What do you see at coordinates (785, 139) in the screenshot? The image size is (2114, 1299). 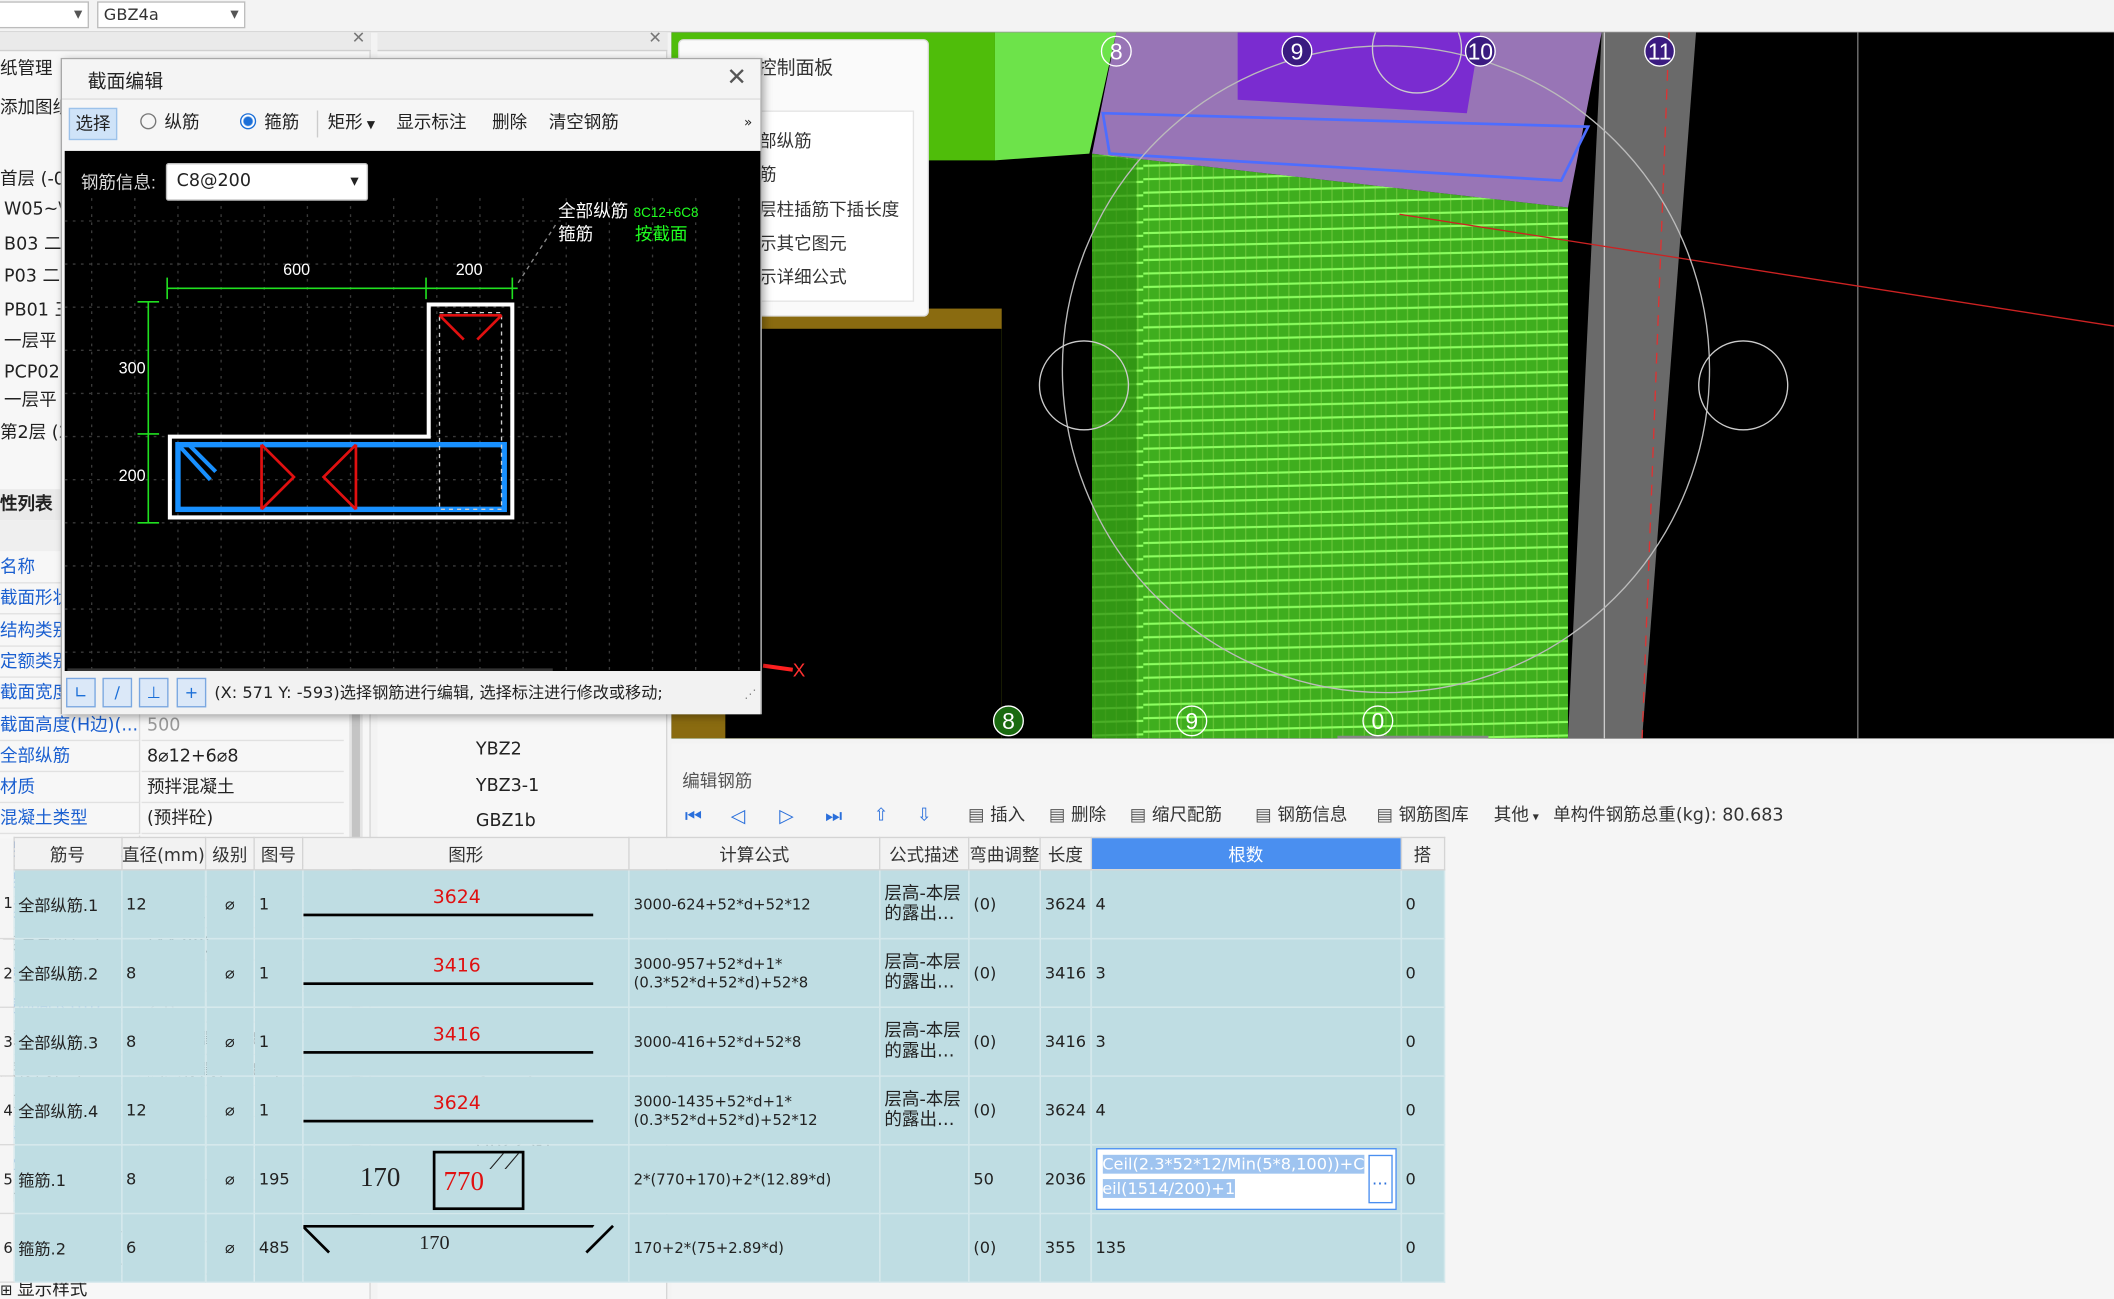 I see `control-option: 部纵筋` at bounding box center [785, 139].